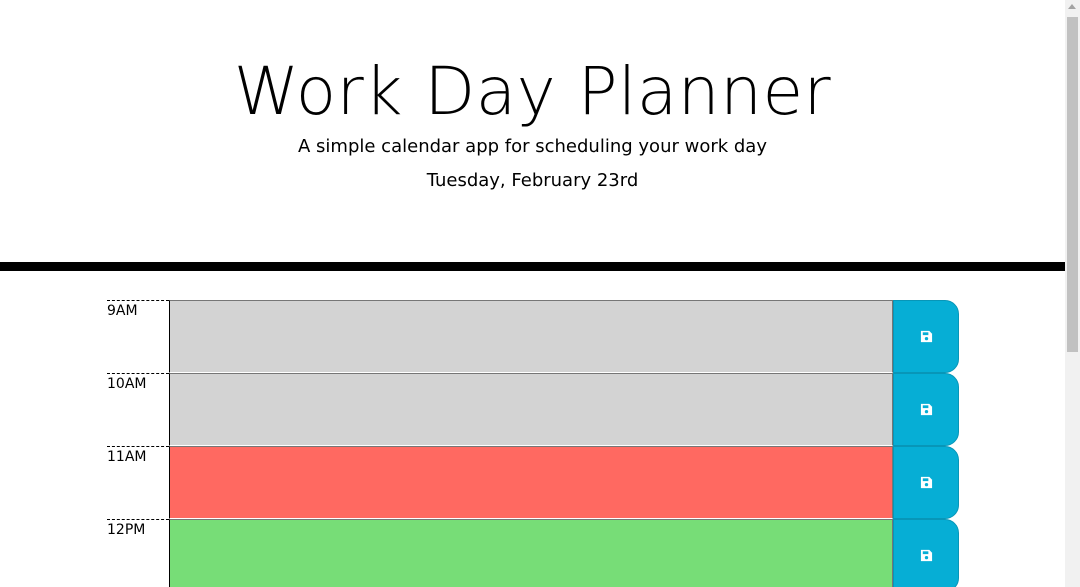  Describe the element at coordinates (138, 409) in the screenshot. I see `hour-label: 10AM` at that location.